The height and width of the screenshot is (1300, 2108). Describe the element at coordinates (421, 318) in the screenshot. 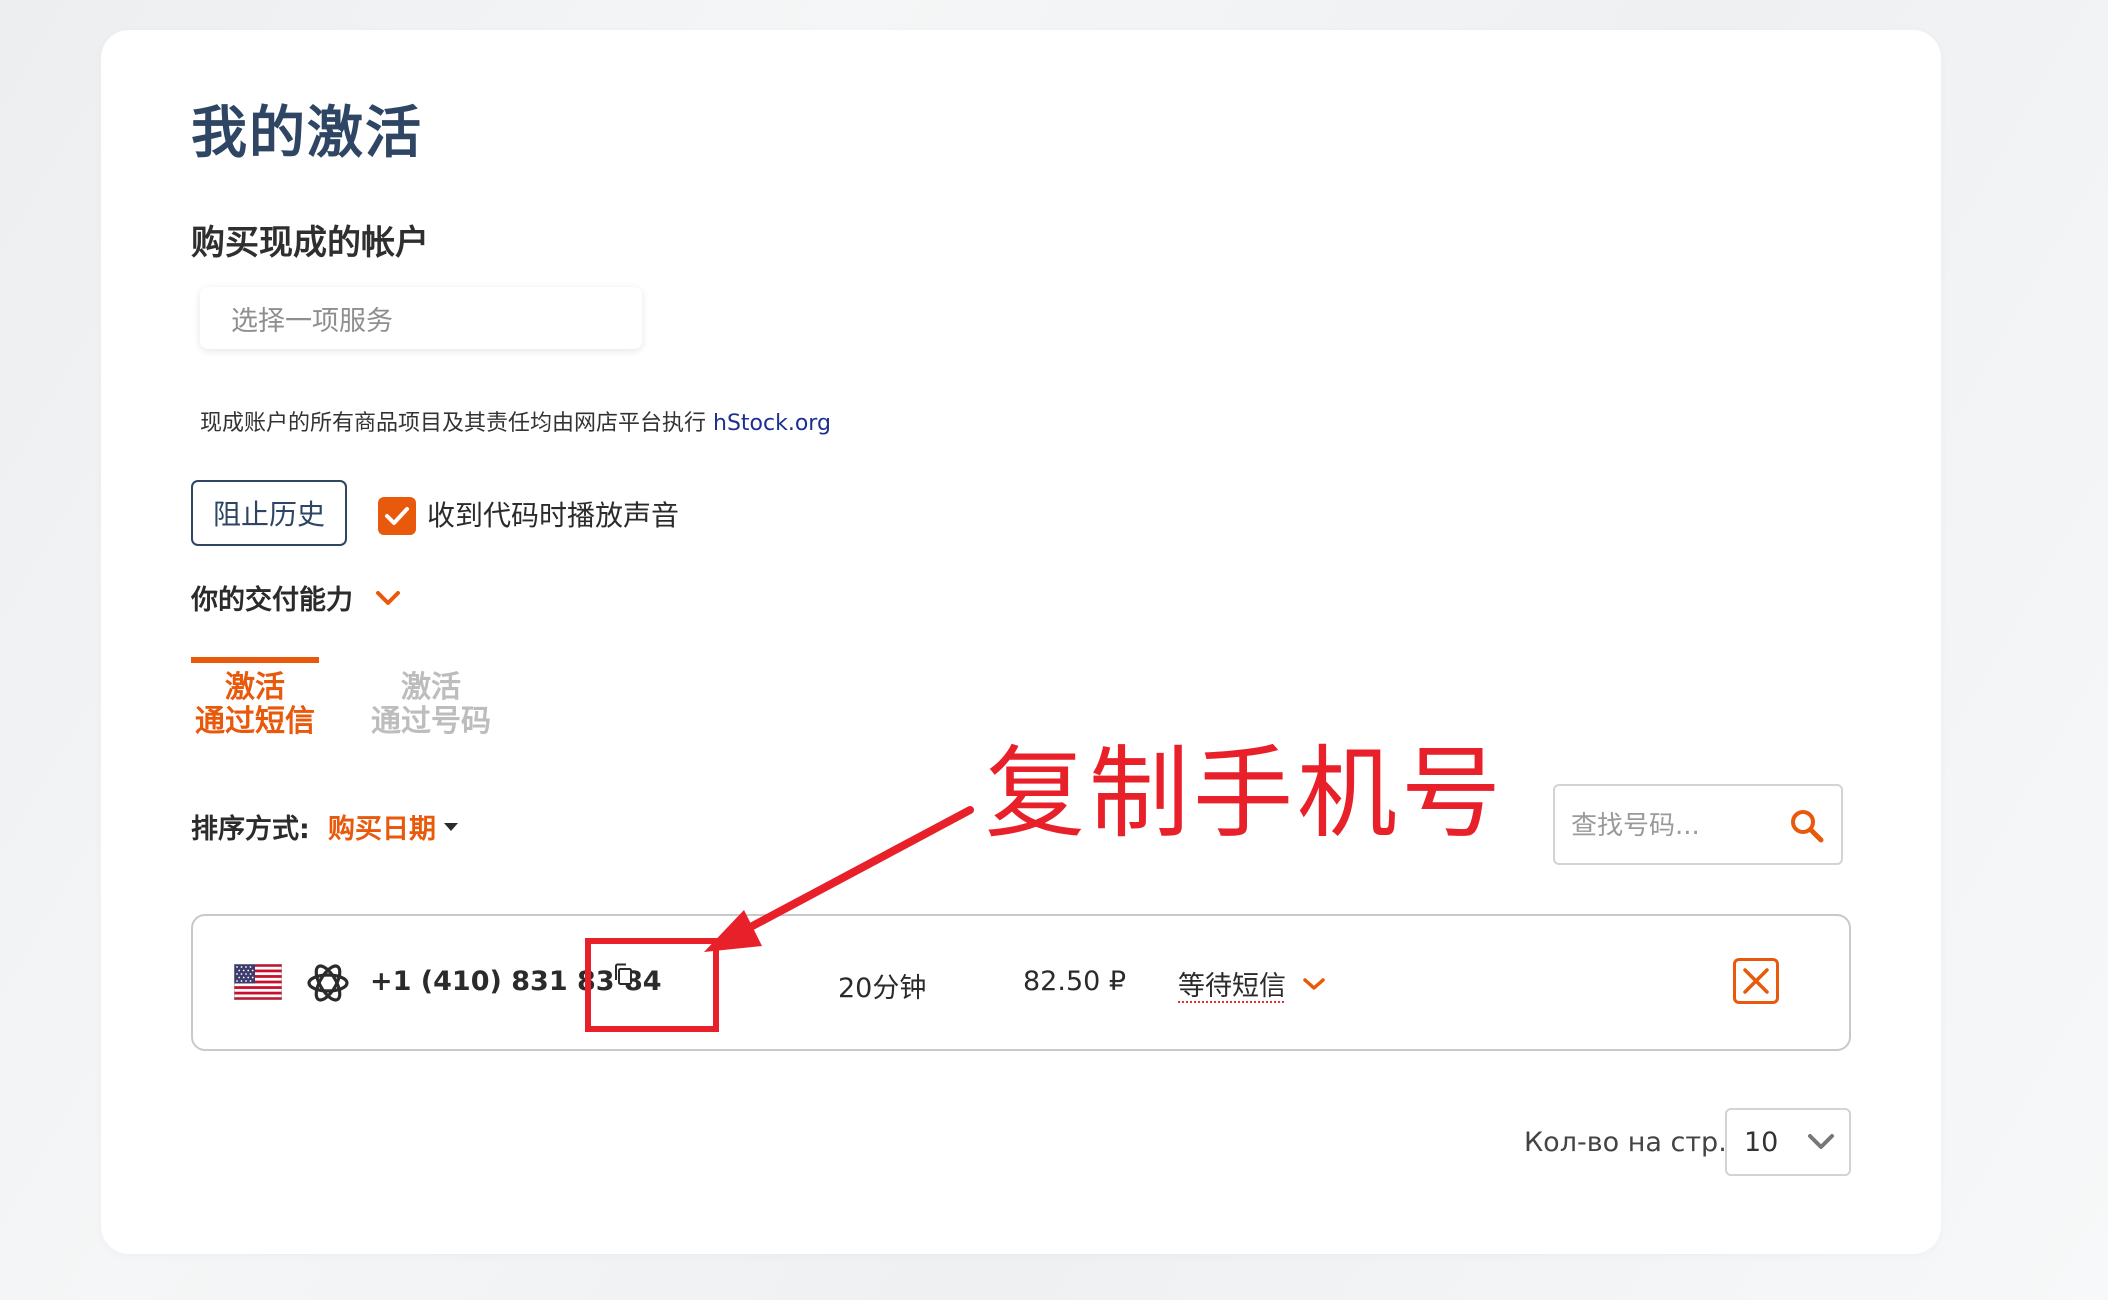

I see `service-select: 选择一项服务` at that location.